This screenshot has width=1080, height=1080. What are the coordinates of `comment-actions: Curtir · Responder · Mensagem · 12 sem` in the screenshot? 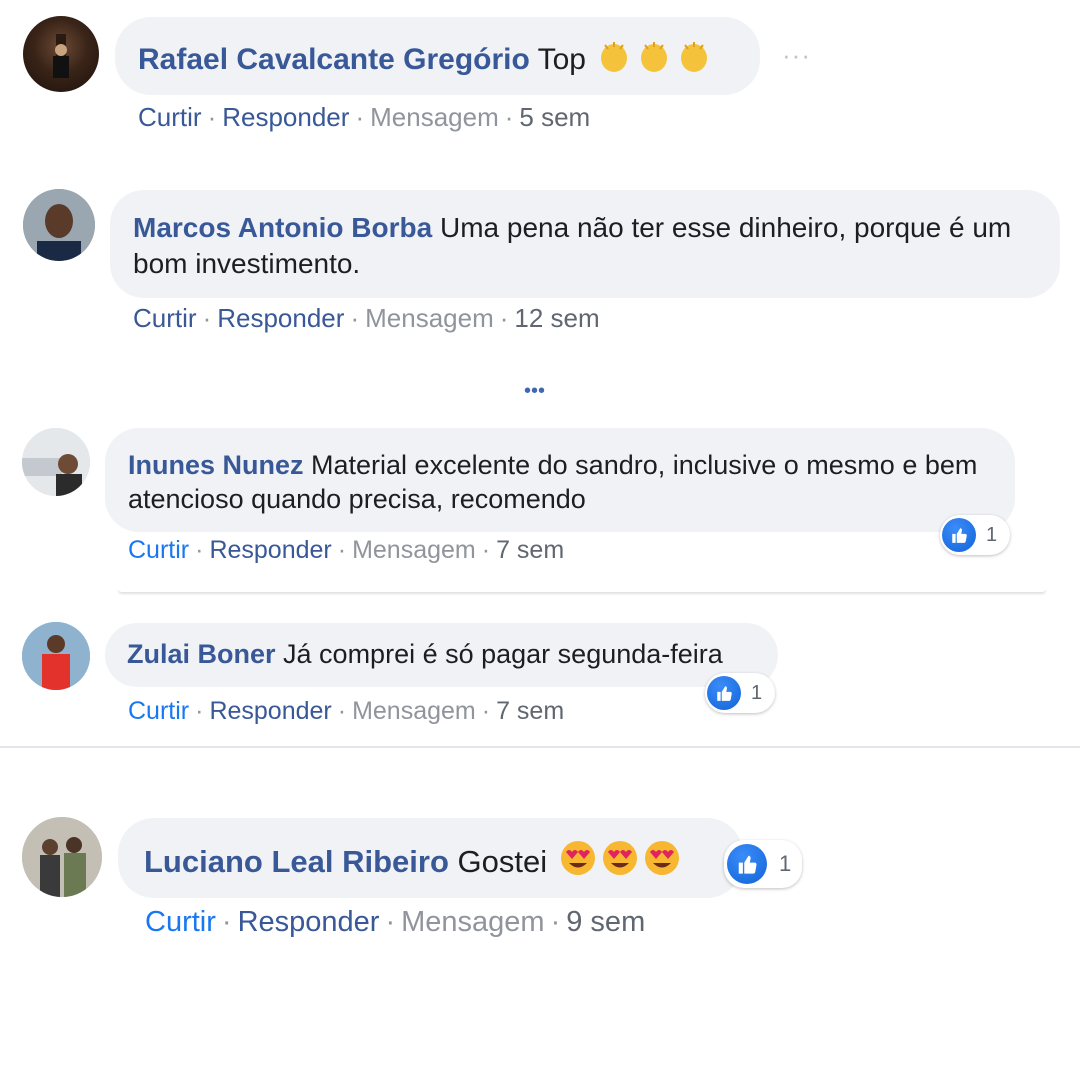 It's located at (366, 318).